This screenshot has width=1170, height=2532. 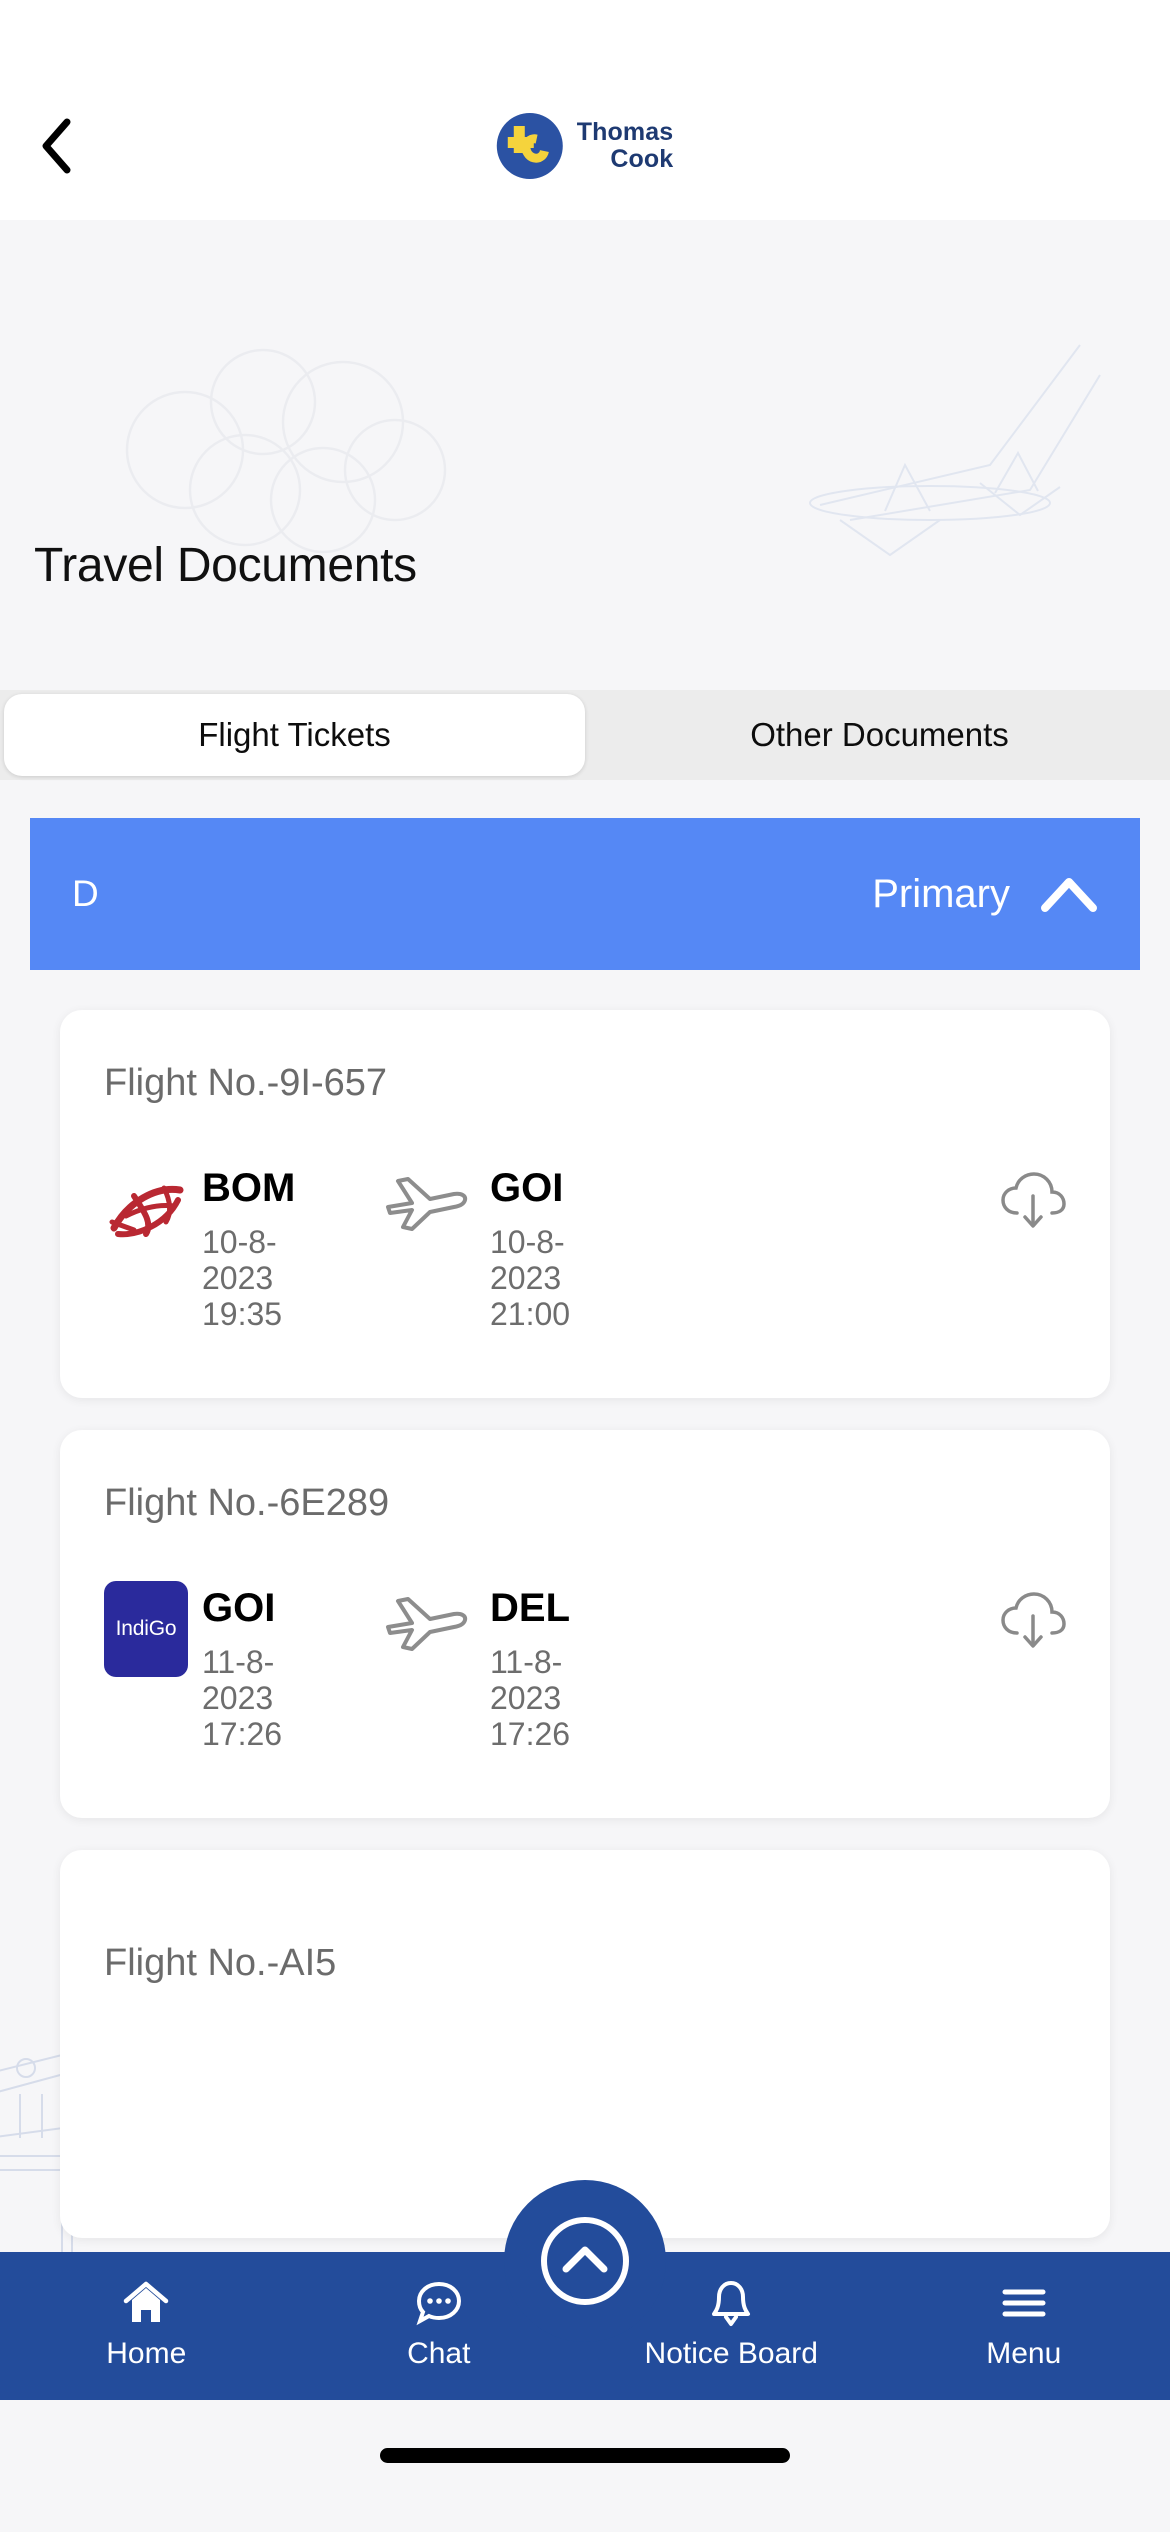 I want to click on home-indicator-area, so click(x=585, y=2466).